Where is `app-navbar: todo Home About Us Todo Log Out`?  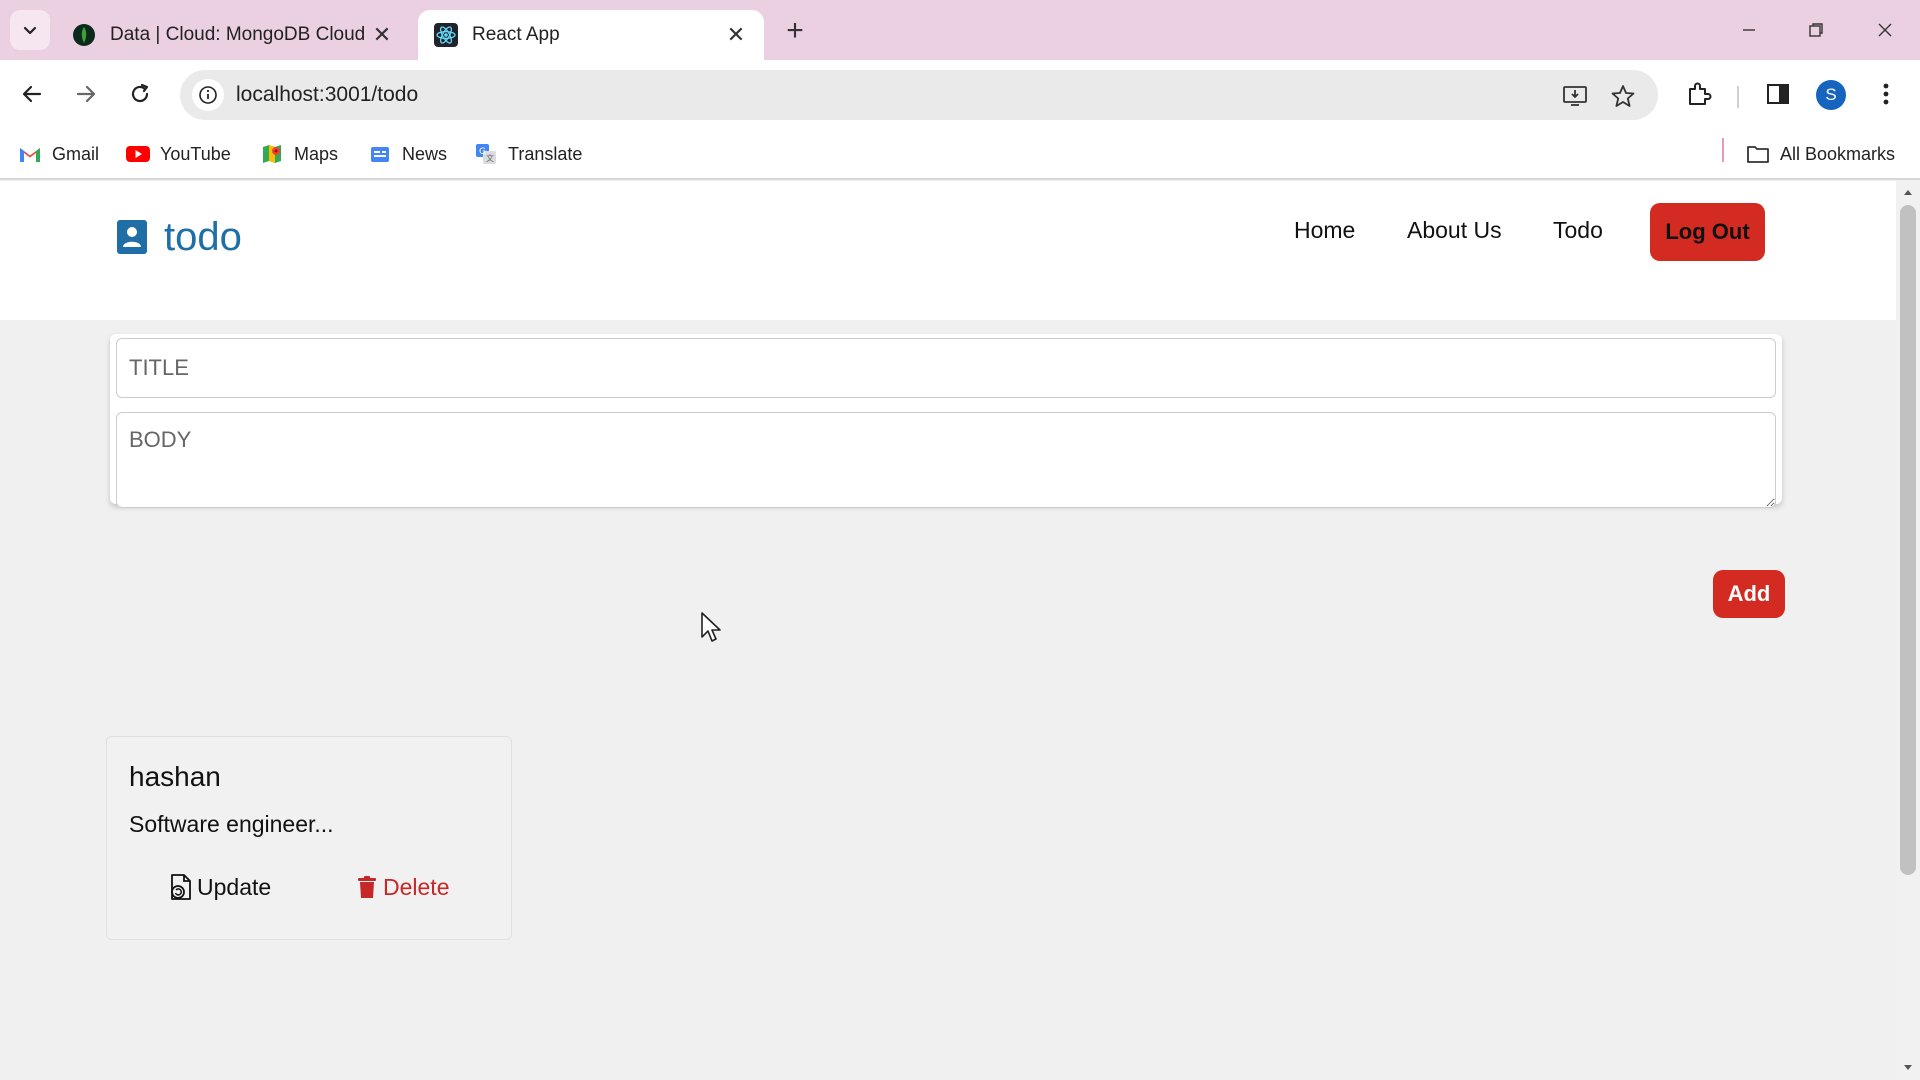
app-navbar: todo Home About Us Todo Log Out is located at coordinates (948, 250).